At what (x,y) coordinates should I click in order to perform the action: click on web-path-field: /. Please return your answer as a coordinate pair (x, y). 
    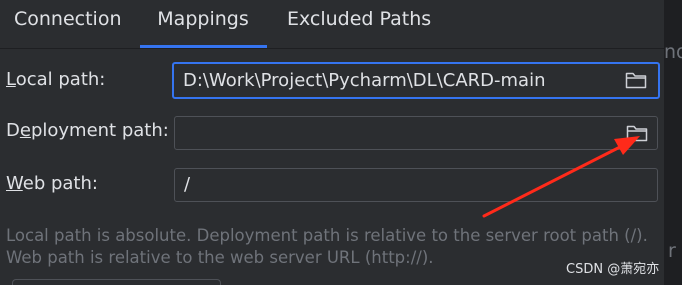
    Looking at the image, I should click on (416, 185).